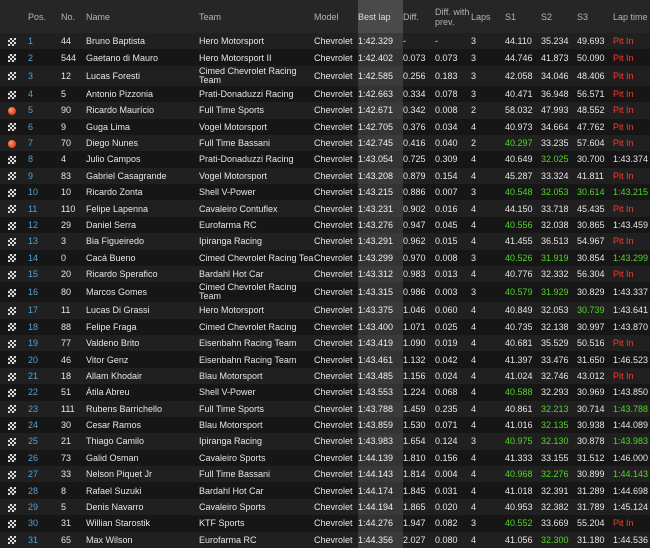  What do you see at coordinates (488, 16) in the screenshot?
I see `header-laps: Laps` at bounding box center [488, 16].